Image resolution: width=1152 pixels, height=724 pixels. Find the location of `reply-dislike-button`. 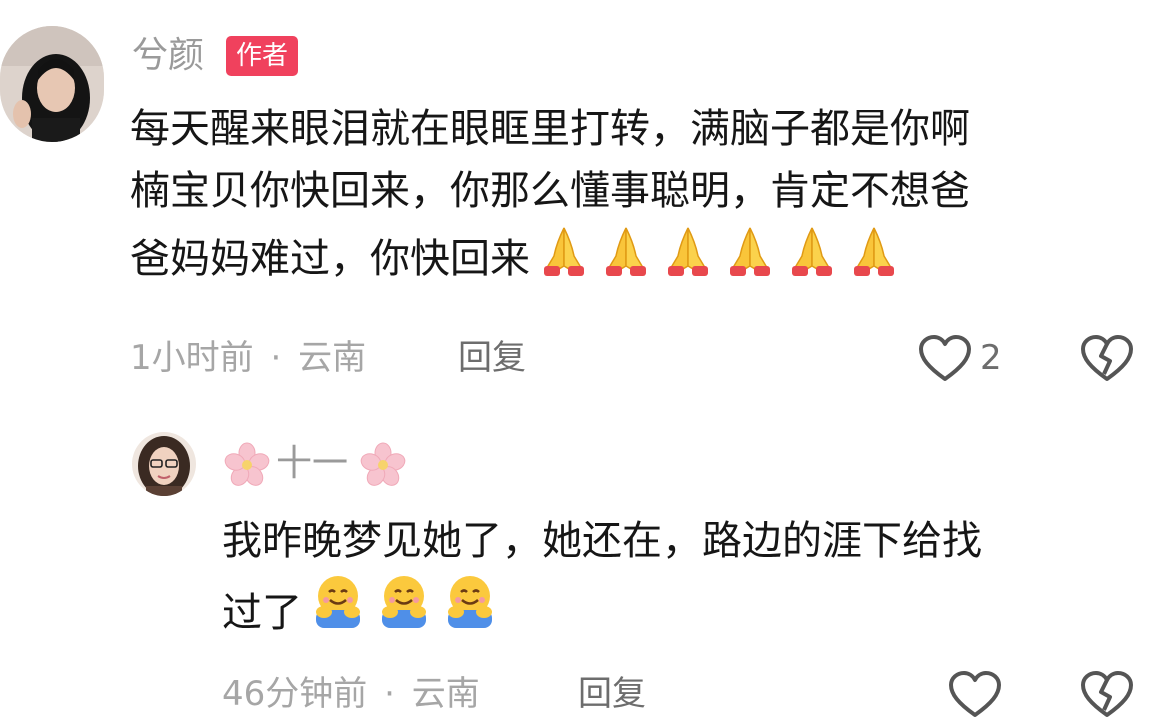

reply-dislike-button is located at coordinates (1107, 697).